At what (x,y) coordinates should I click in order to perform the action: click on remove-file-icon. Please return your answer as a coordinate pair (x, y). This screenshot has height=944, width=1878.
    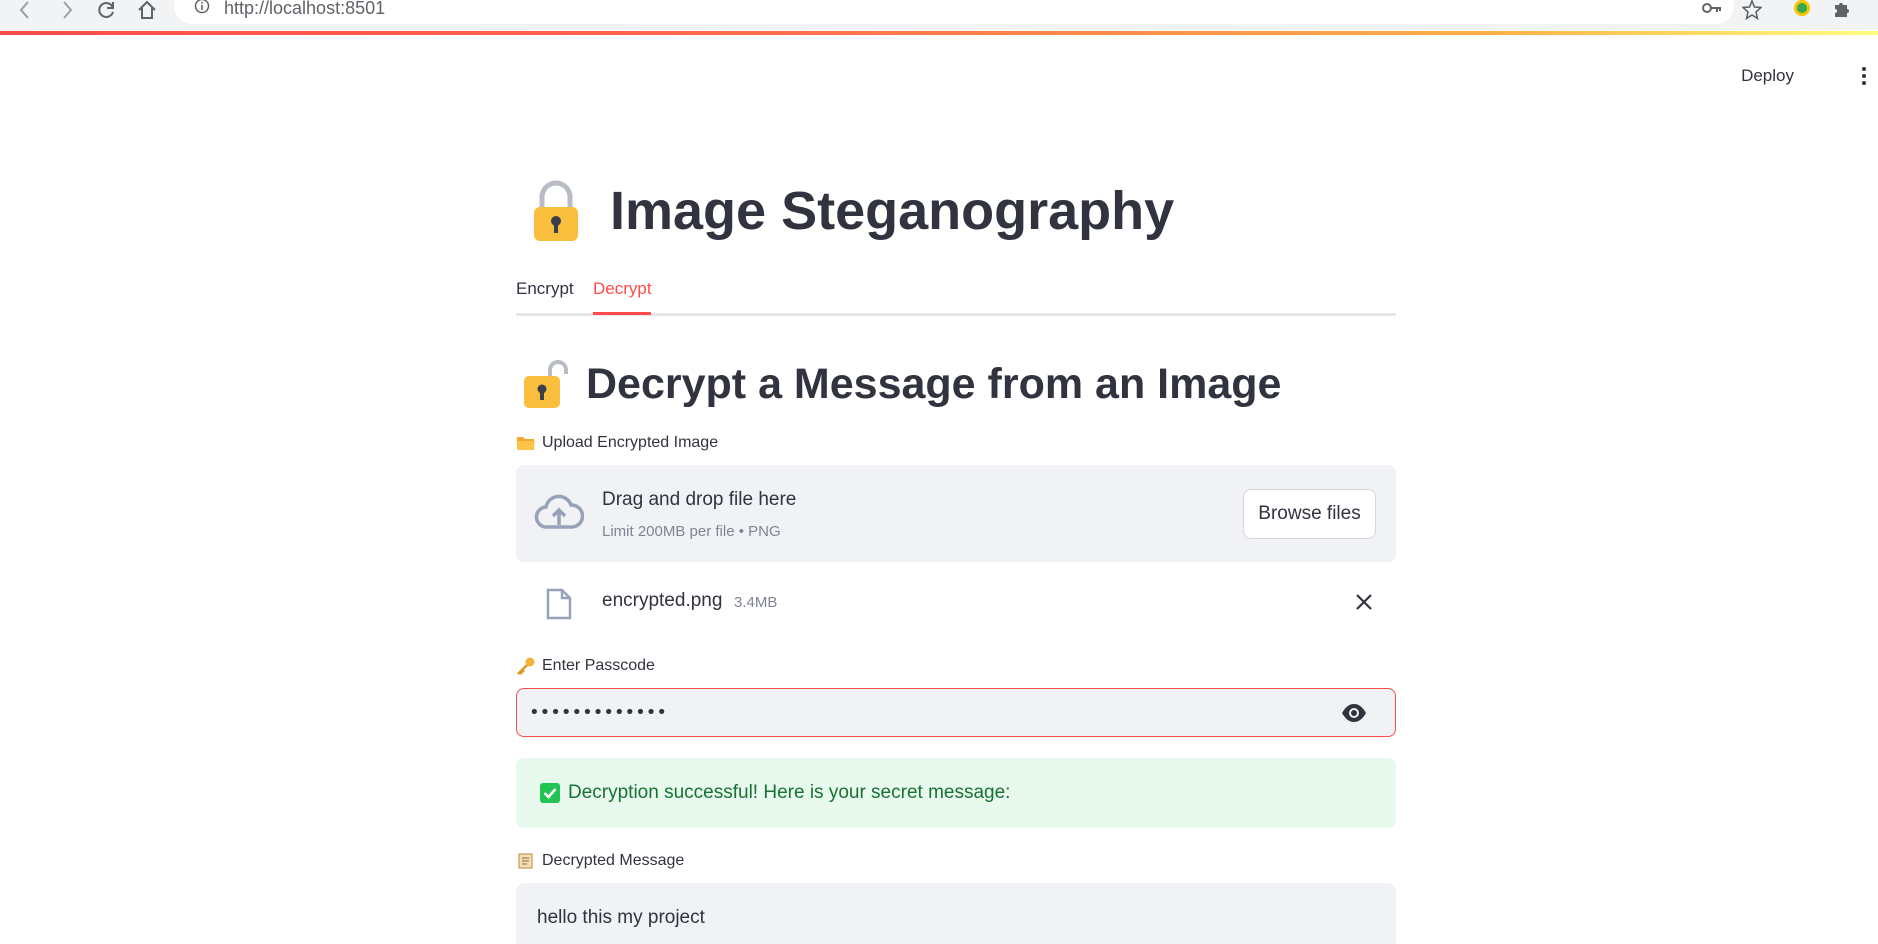
    Looking at the image, I should click on (1364, 602).